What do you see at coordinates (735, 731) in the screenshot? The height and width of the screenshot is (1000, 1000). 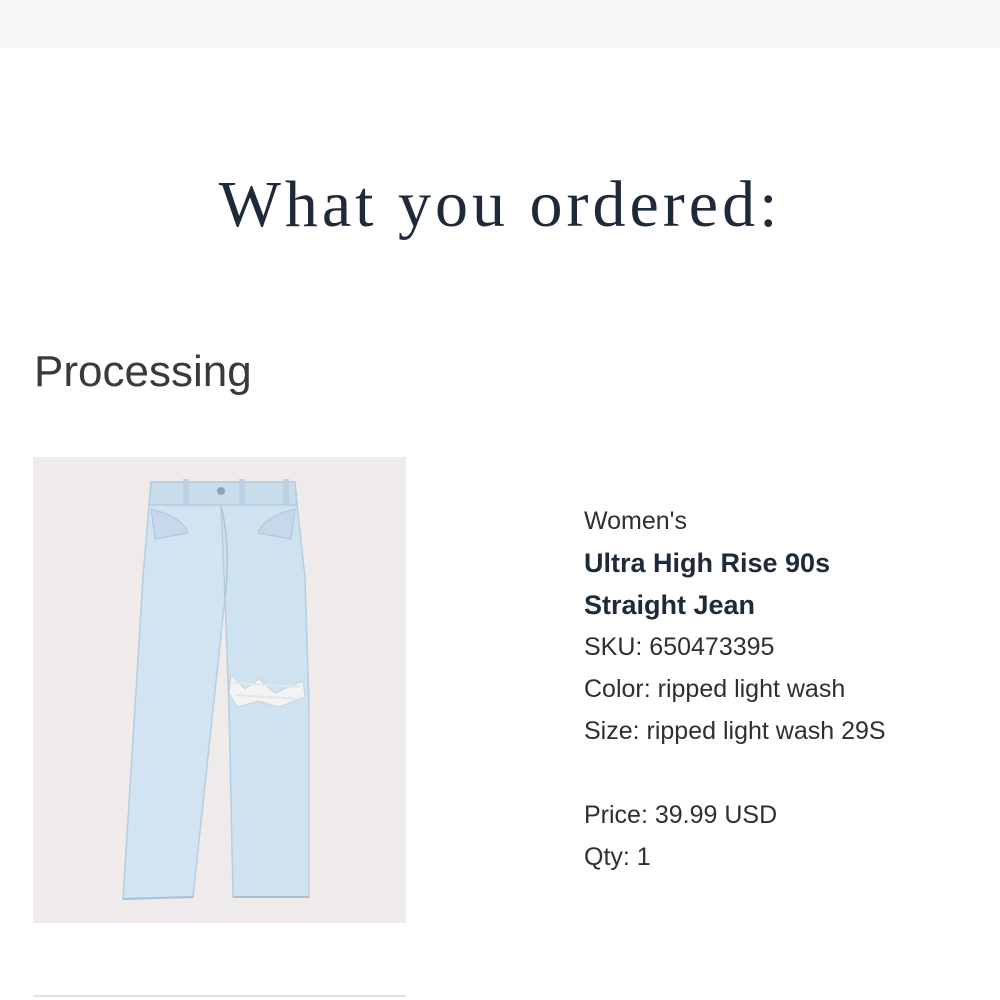 I see `item-size: Size: ripped light wash 29S` at bounding box center [735, 731].